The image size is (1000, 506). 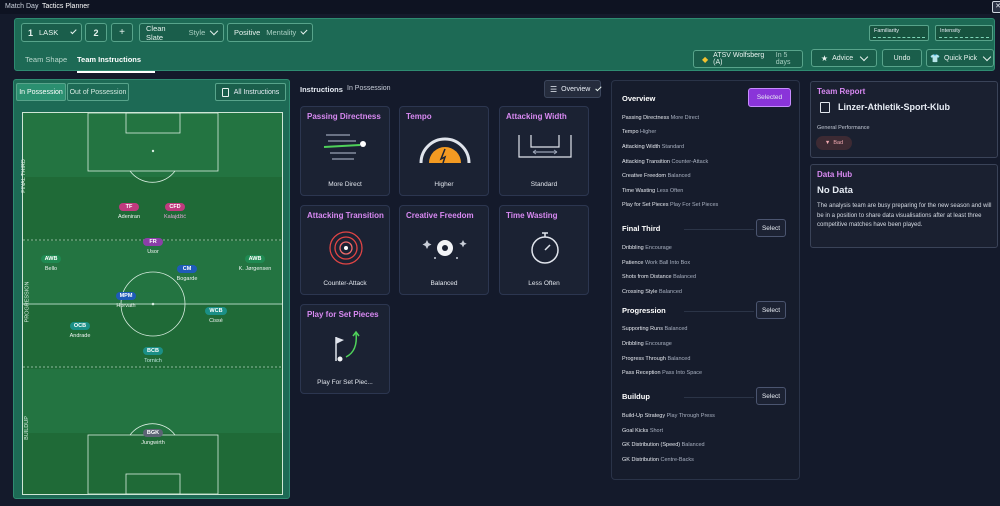 What do you see at coordinates (270, 32) in the screenshot?
I see `mentality-selector: Positive Mentality` at bounding box center [270, 32].